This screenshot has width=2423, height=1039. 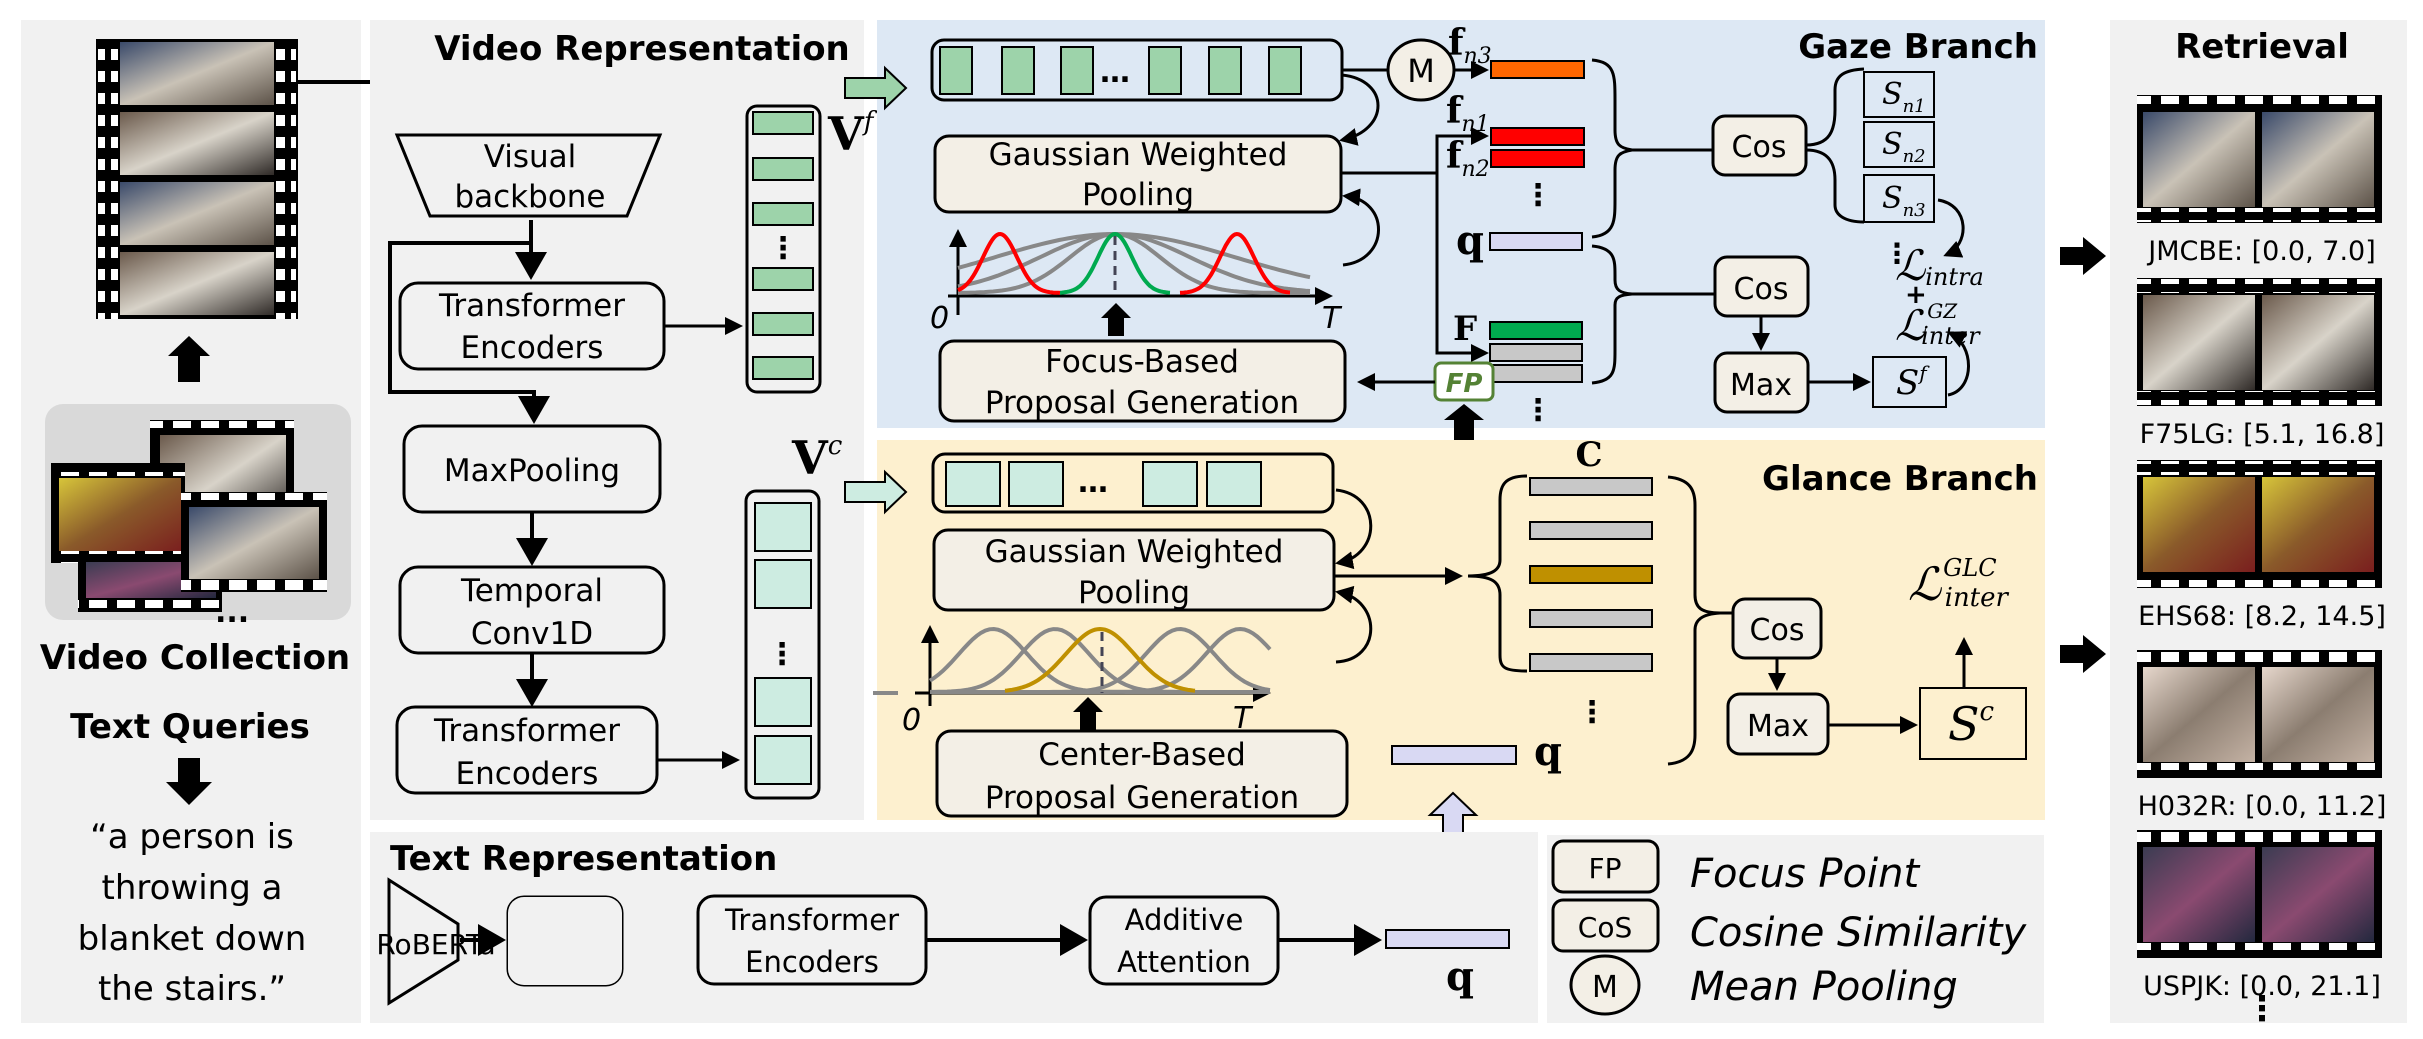 What do you see at coordinates (1959, 583) in the screenshot?
I see `loss-inter-glc-label: ℒGLC inter` at bounding box center [1959, 583].